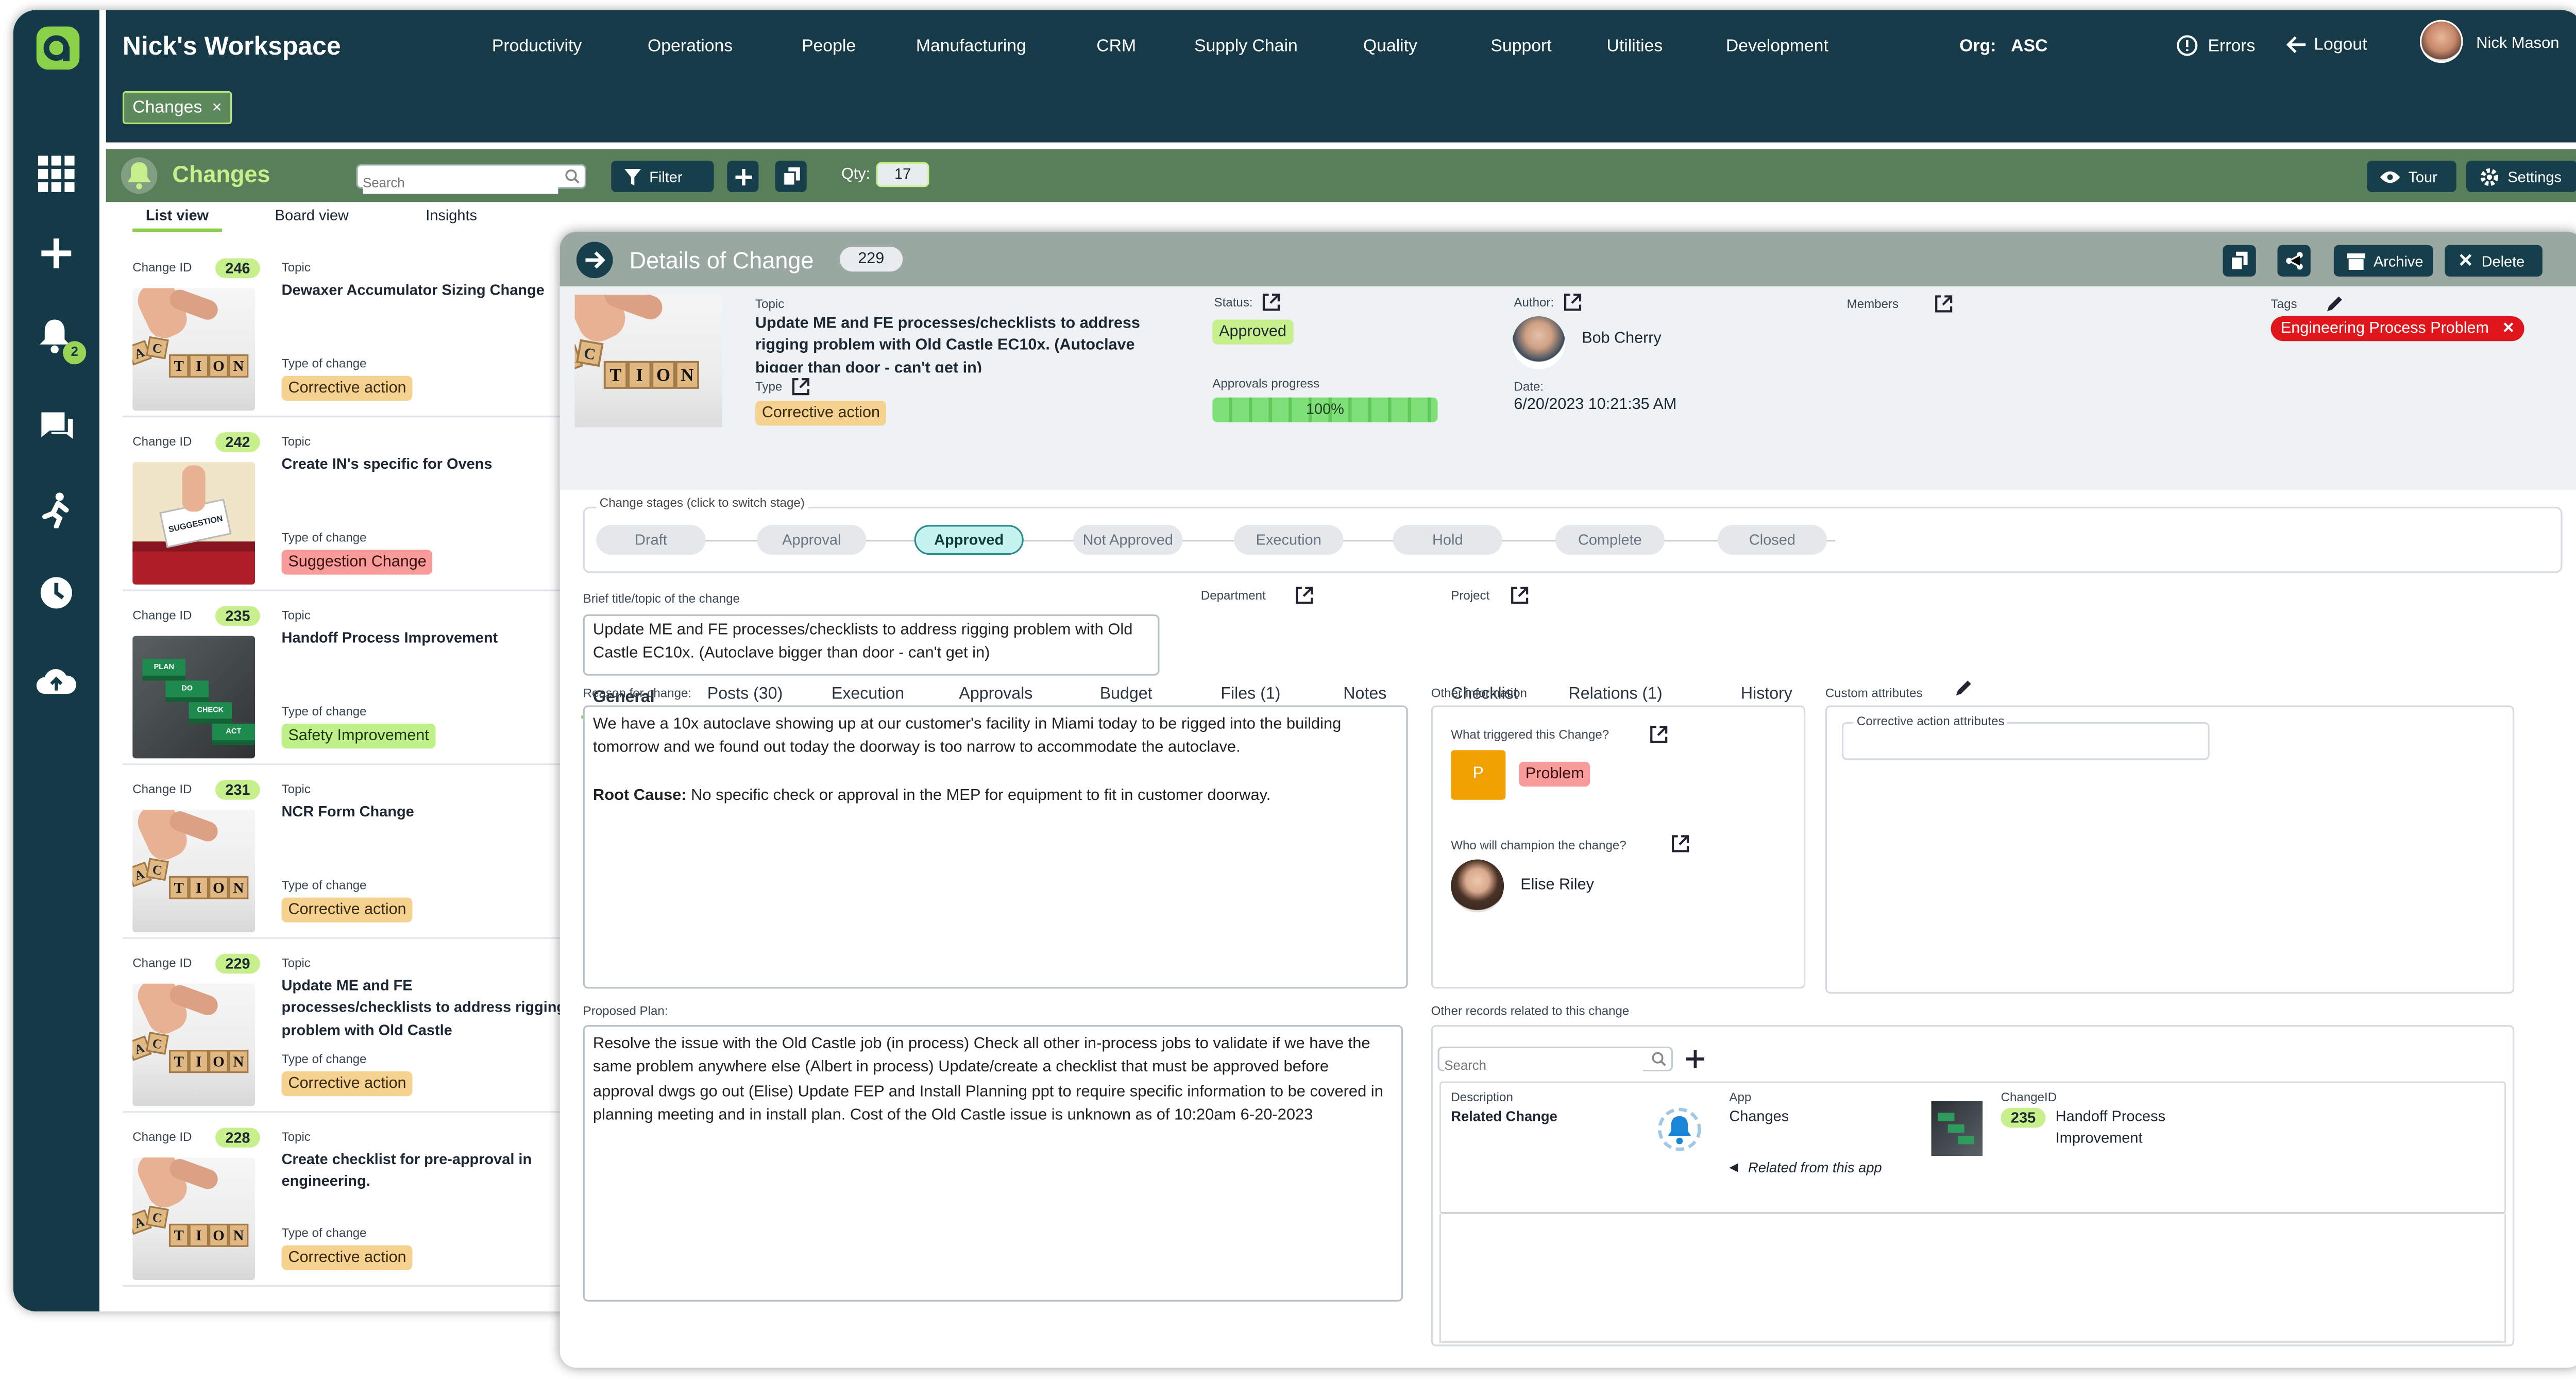  Describe the element at coordinates (177, 108) in the screenshot. I see `open-tab-changes: Changes ×` at that location.